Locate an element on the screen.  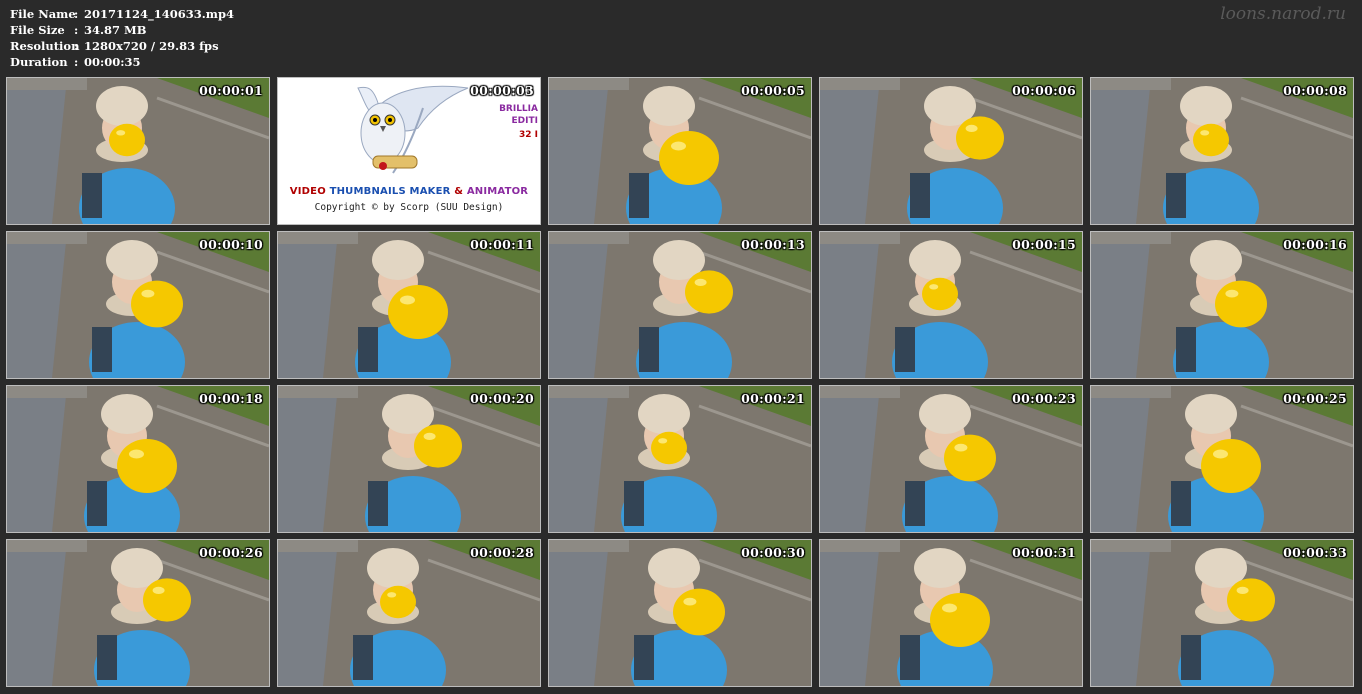
thumbnail-timestamp: 00:00:30 is located at coordinates (773, 552).